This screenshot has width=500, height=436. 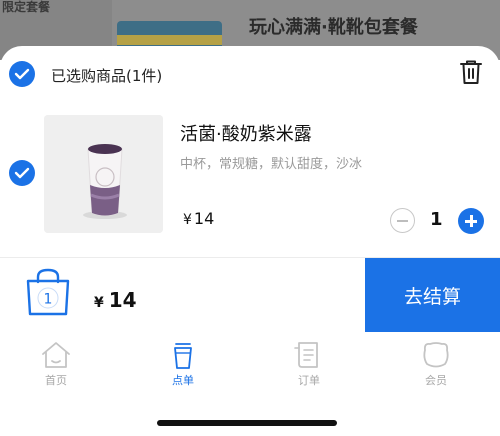 I want to click on tab-home: 首页, so click(x=56, y=364).